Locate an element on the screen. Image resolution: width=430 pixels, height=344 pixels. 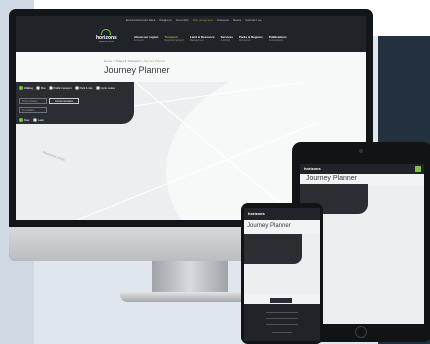
breadcrumb-link: Home is located at coordinates (108, 61).